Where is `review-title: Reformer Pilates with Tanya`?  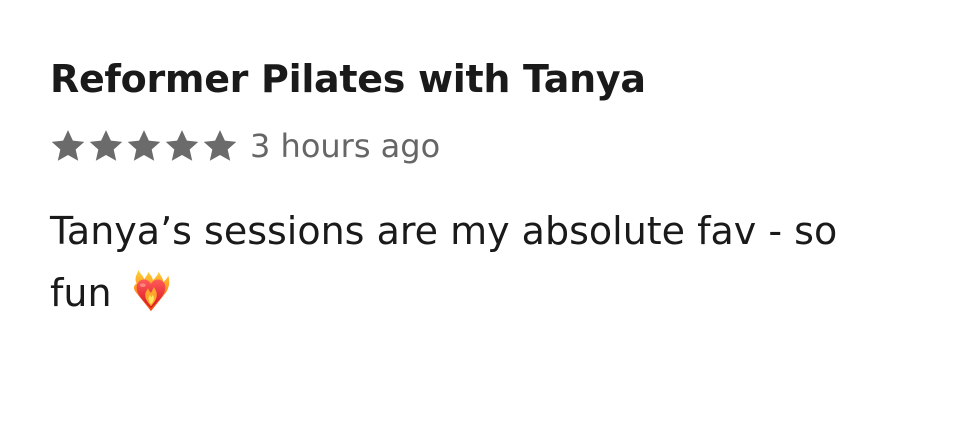 review-title: Reformer Pilates with Tanya is located at coordinates (348, 79).